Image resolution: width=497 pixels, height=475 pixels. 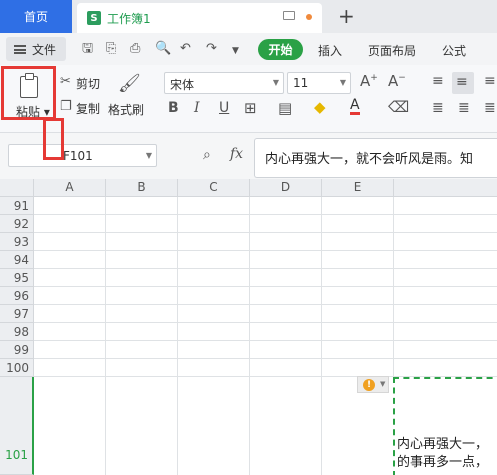 I want to click on fill-pattern-icon: ▤, so click(x=285, y=108).